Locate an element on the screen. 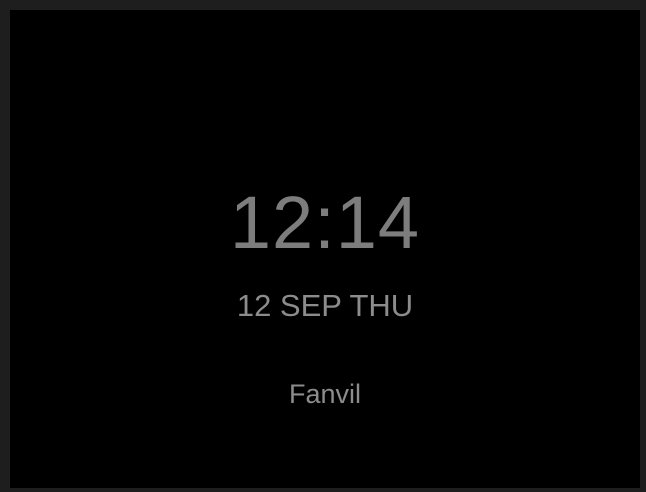  clock-date: 12 SEP THU is located at coordinates (325, 305).